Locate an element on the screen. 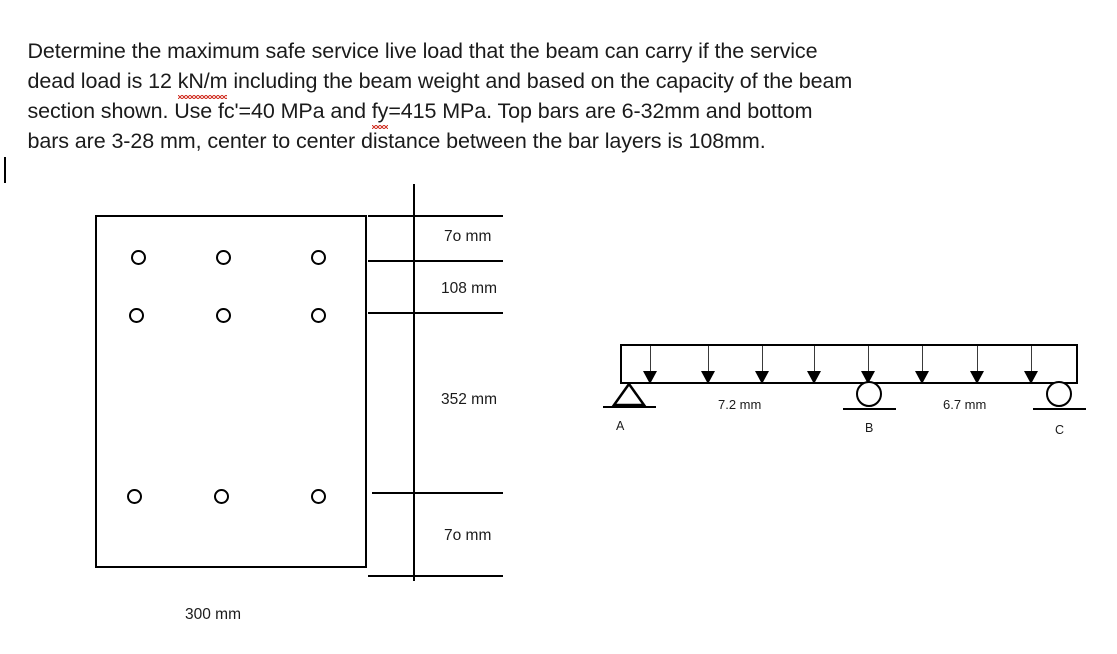 Image resolution: width=1117 pixels, height=654 pixels. beam-outline is located at coordinates (849, 364).